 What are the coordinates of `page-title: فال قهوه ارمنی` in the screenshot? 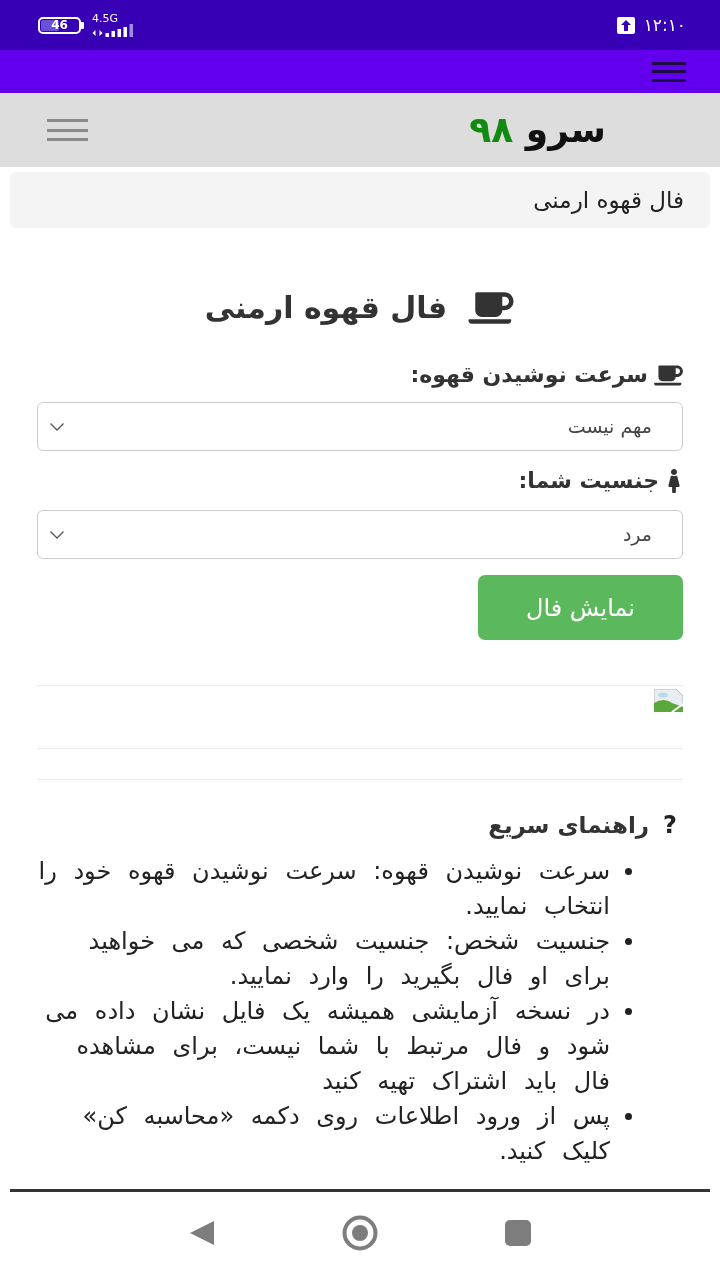 It's located at (326, 308).